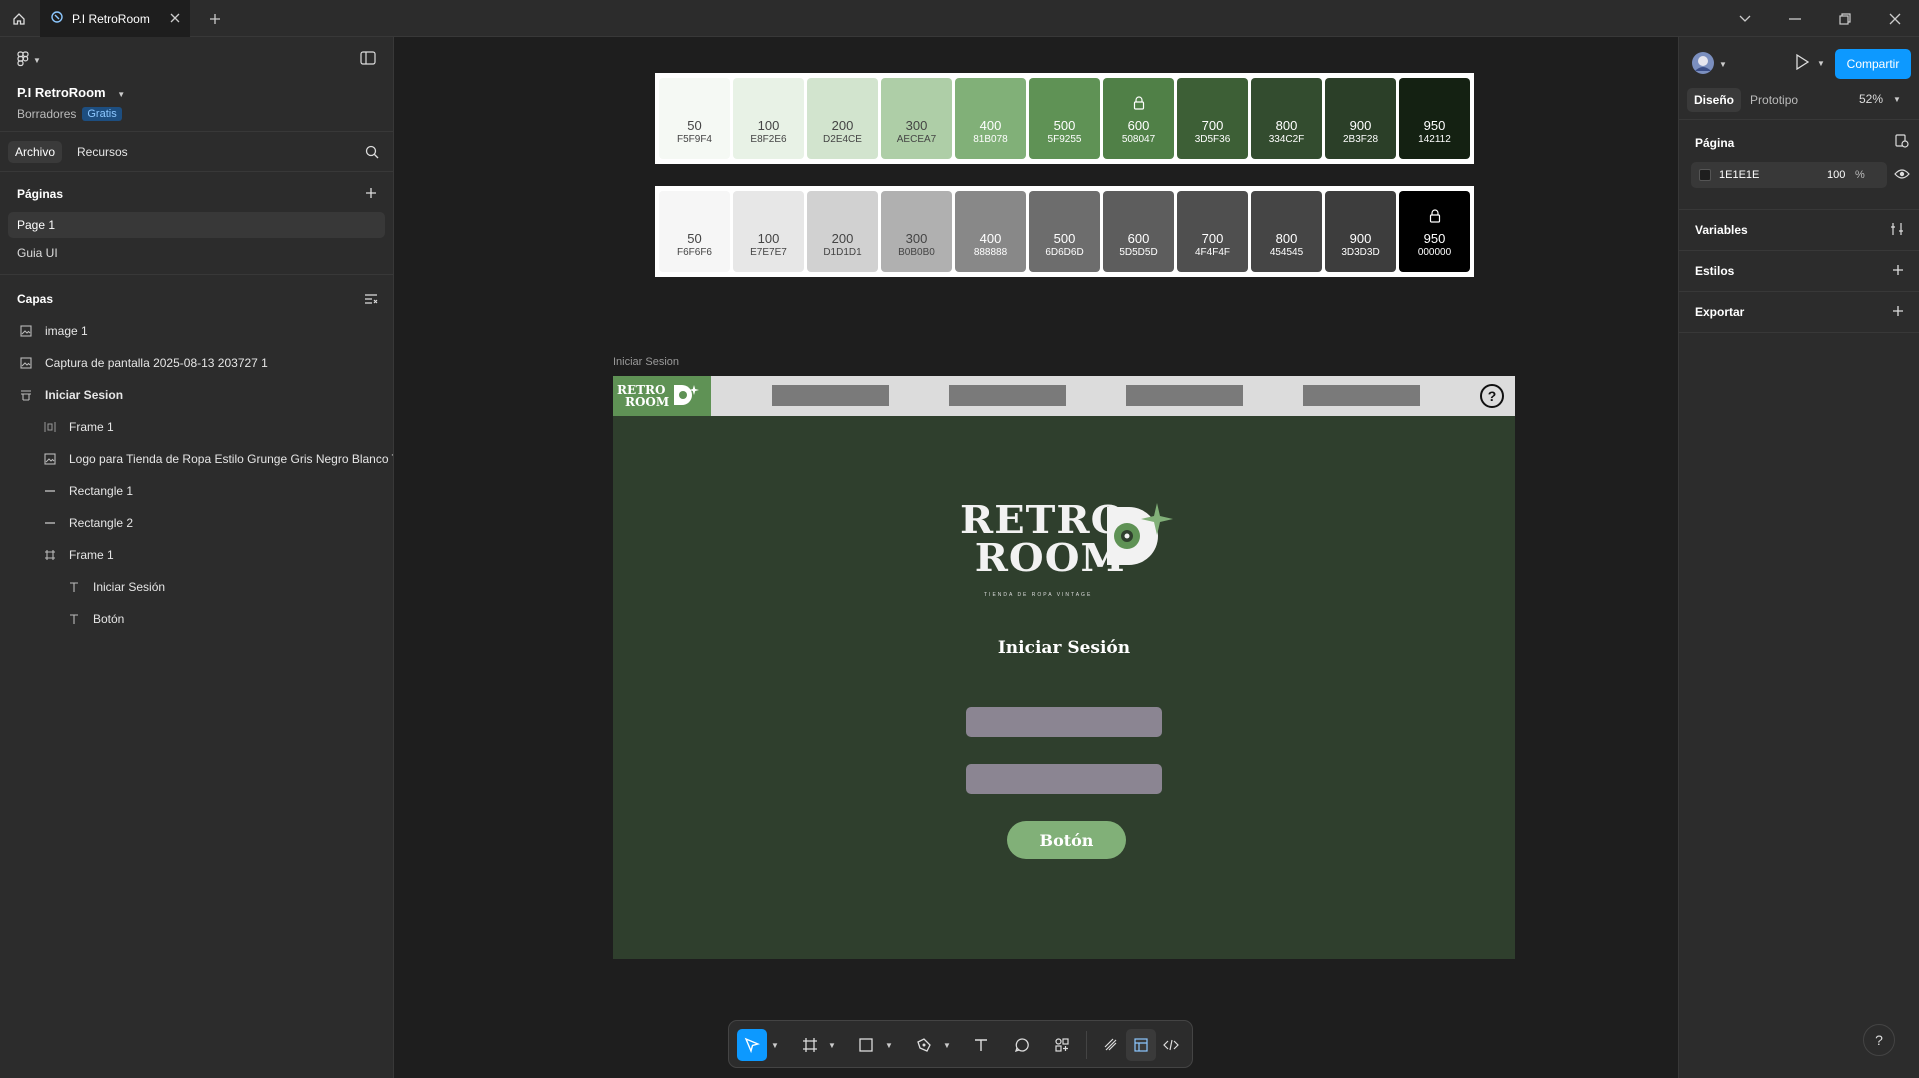  Describe the element at coordinates (29, 60) in the screenshot. I see `main-menu-button: ▼` at that location.